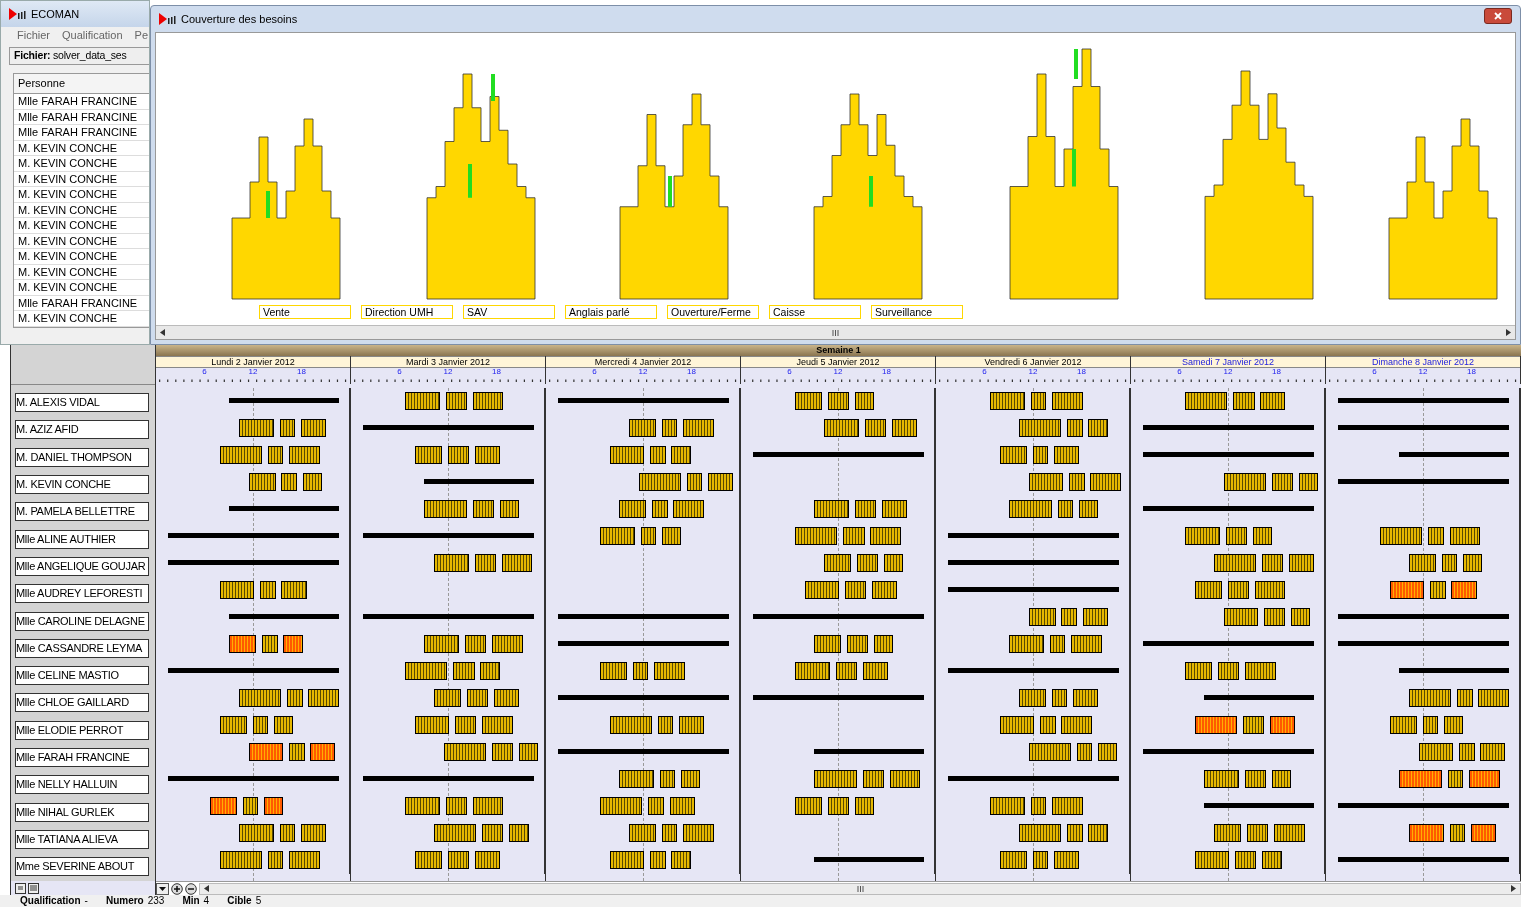 The image size is (1521, 907). I want to click on person-name: Mme SEVERINE ABOUT, so click(82, 867).